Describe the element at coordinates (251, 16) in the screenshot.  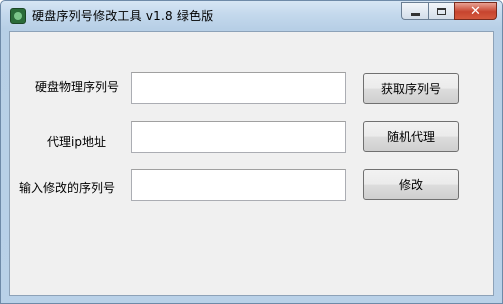
I see `title-bar: 硬盘序列号修改工具 v1.8 绿色版 ✕` at that location.